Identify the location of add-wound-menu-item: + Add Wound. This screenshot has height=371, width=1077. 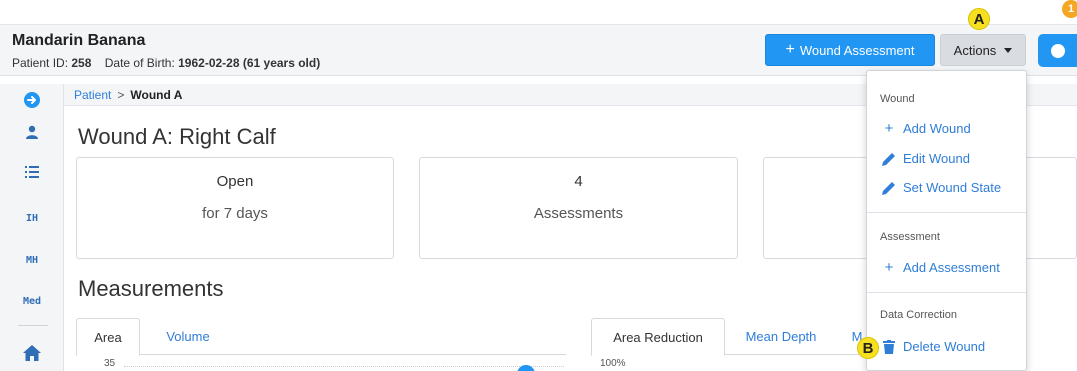
(926, 128).